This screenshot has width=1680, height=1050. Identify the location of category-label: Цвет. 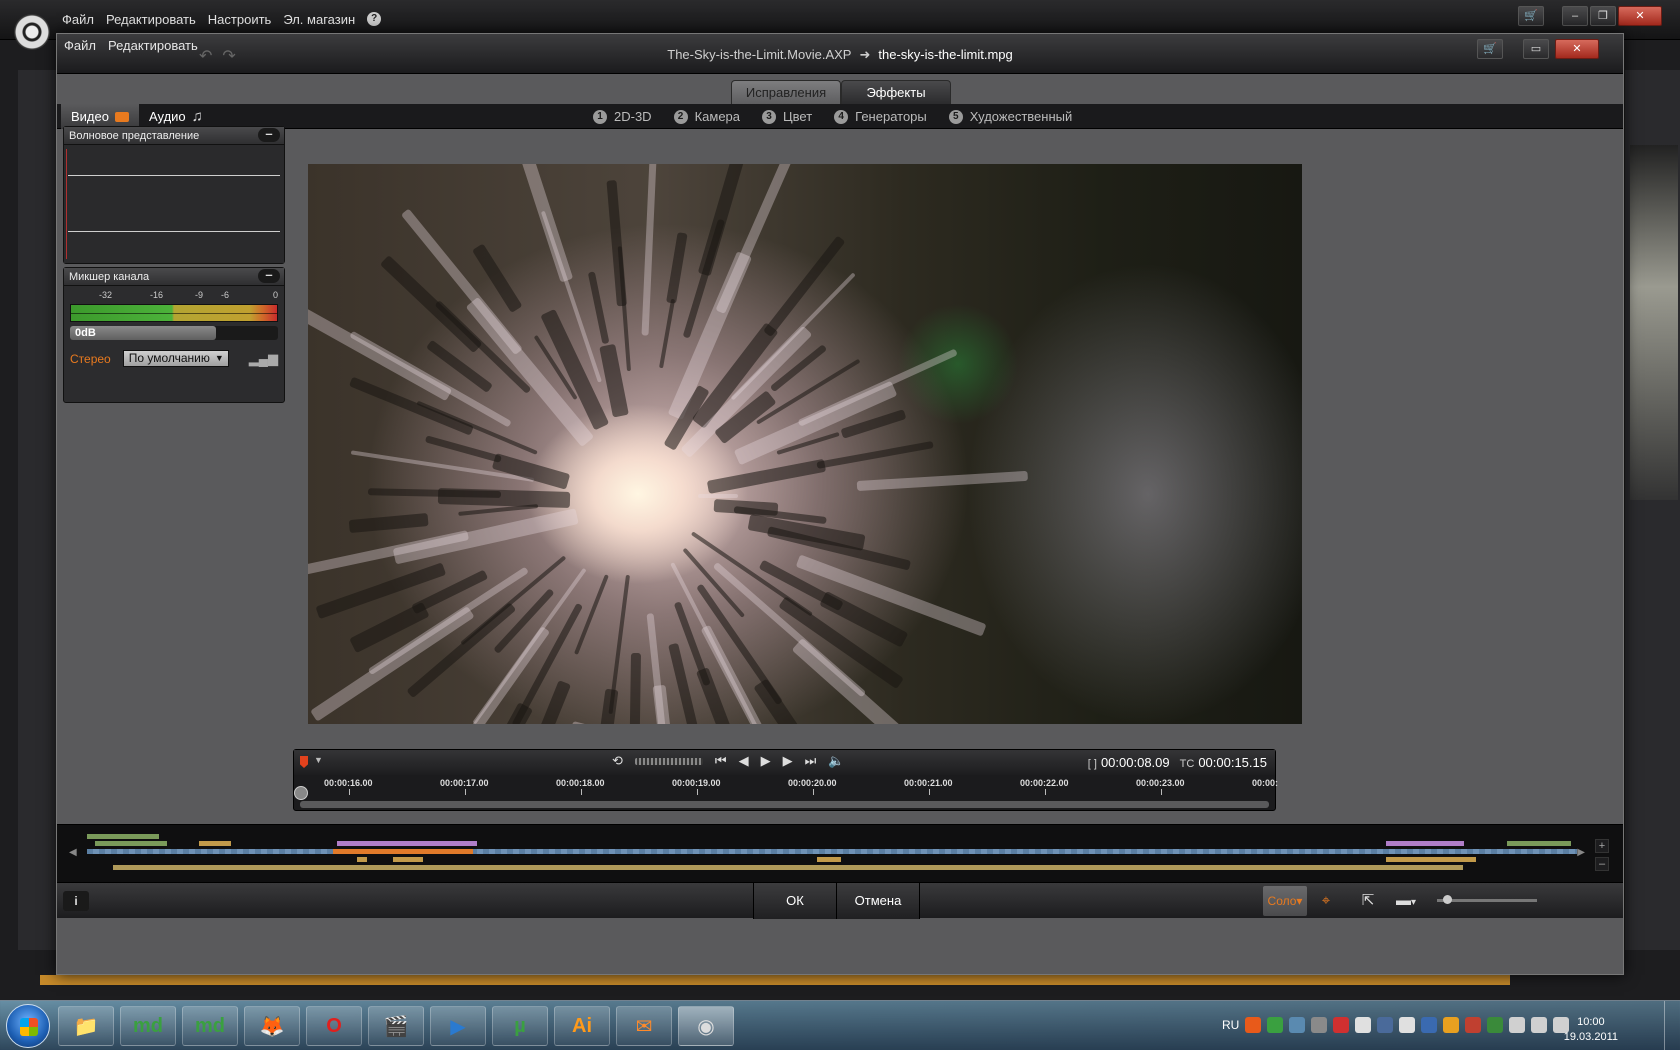
(798, 116).